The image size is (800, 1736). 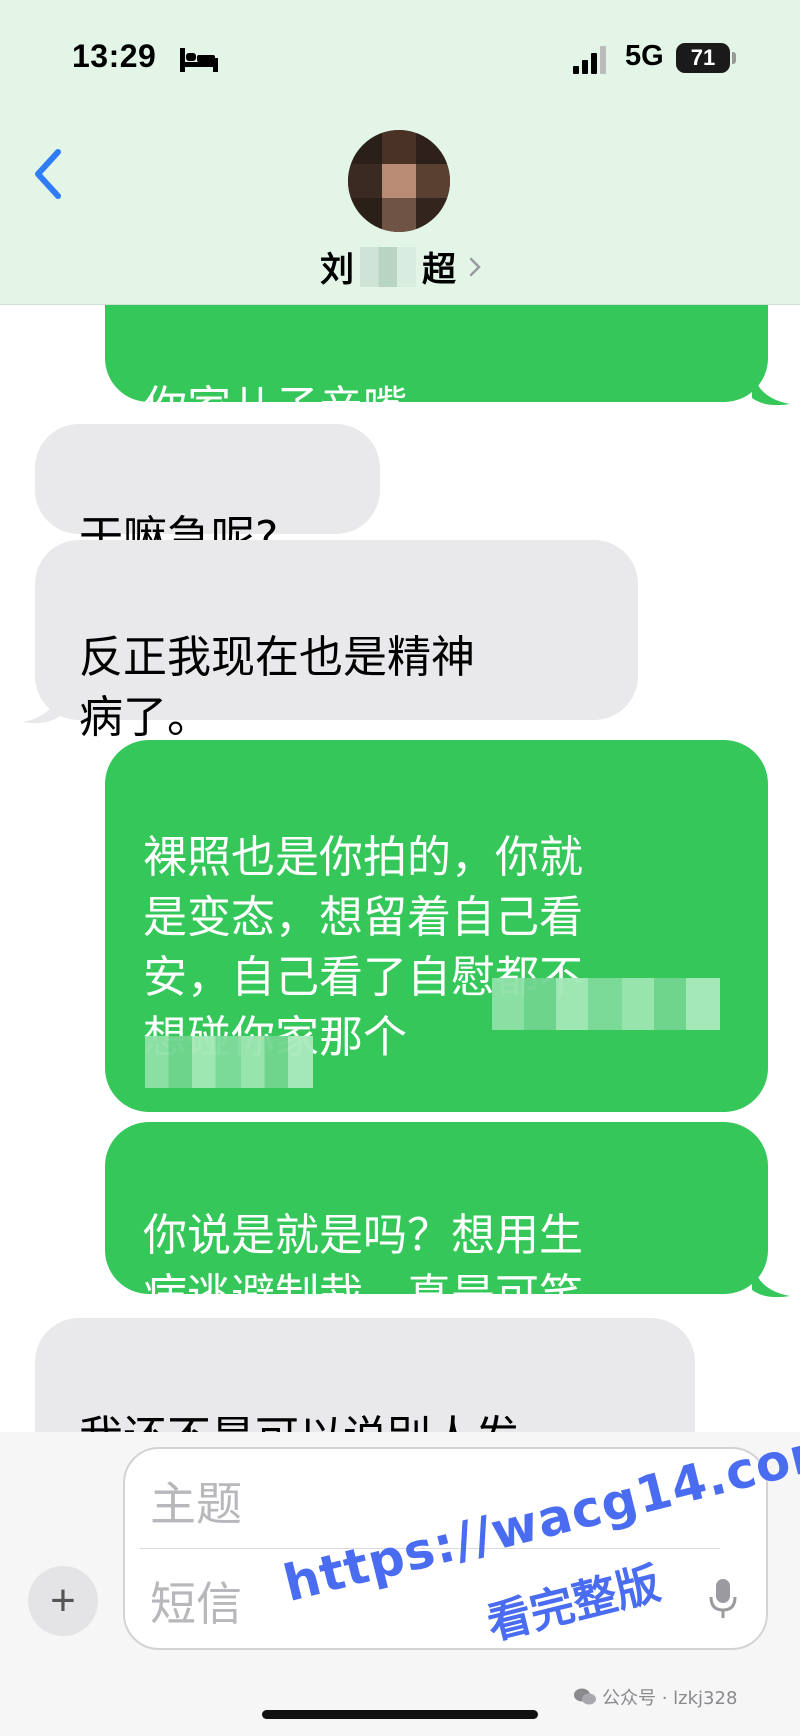 I want to click on avatar, so click(x=399, y=181).